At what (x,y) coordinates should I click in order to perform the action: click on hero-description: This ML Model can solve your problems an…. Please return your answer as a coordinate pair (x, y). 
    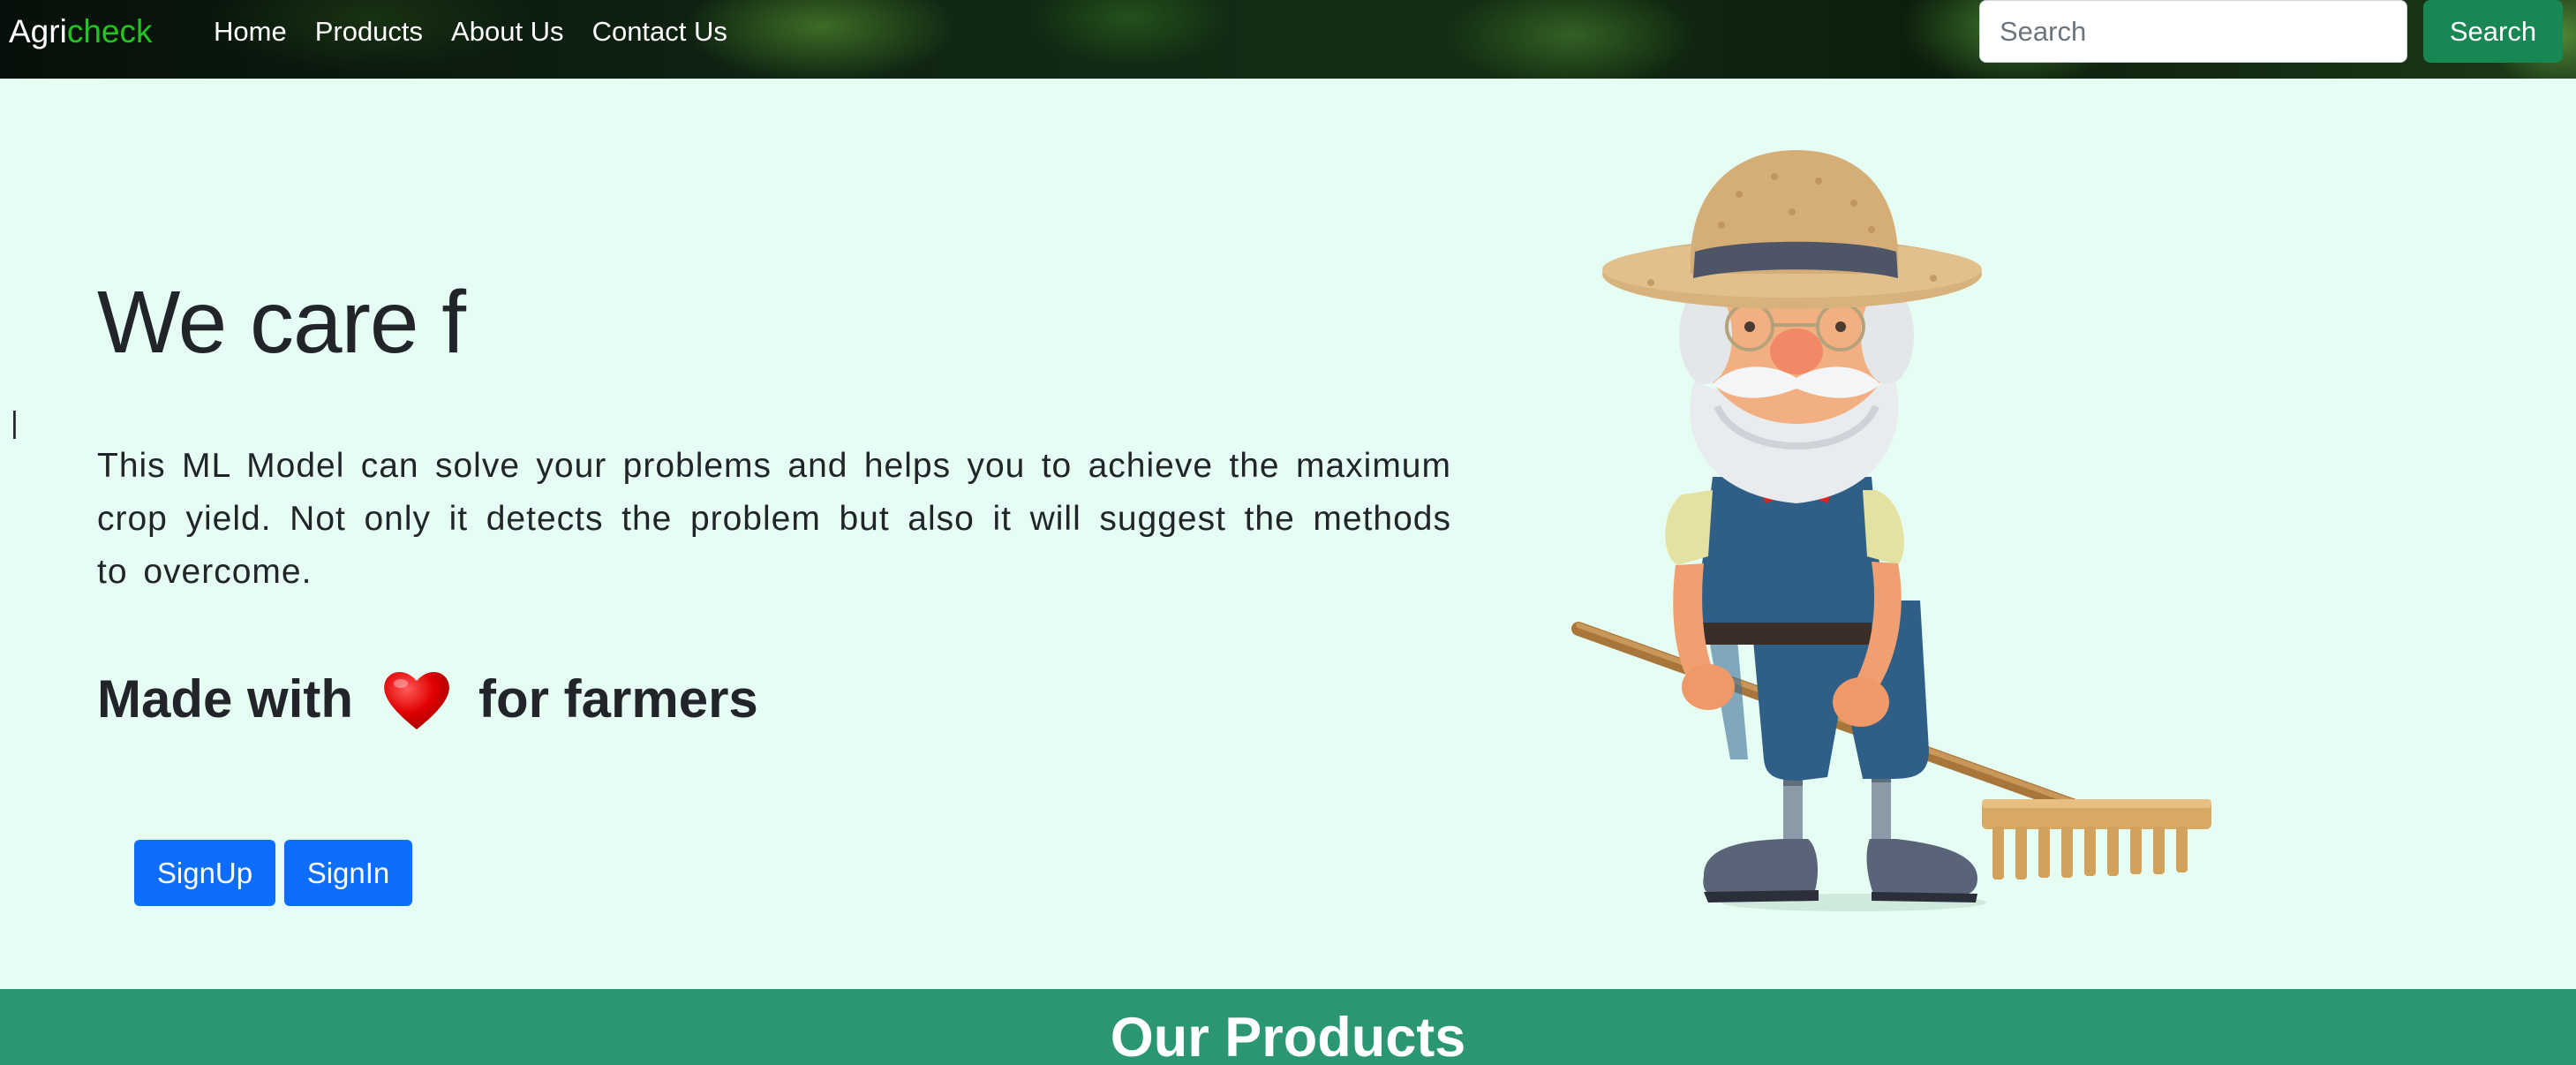
    Looking at the image, I should click on (774, 519).